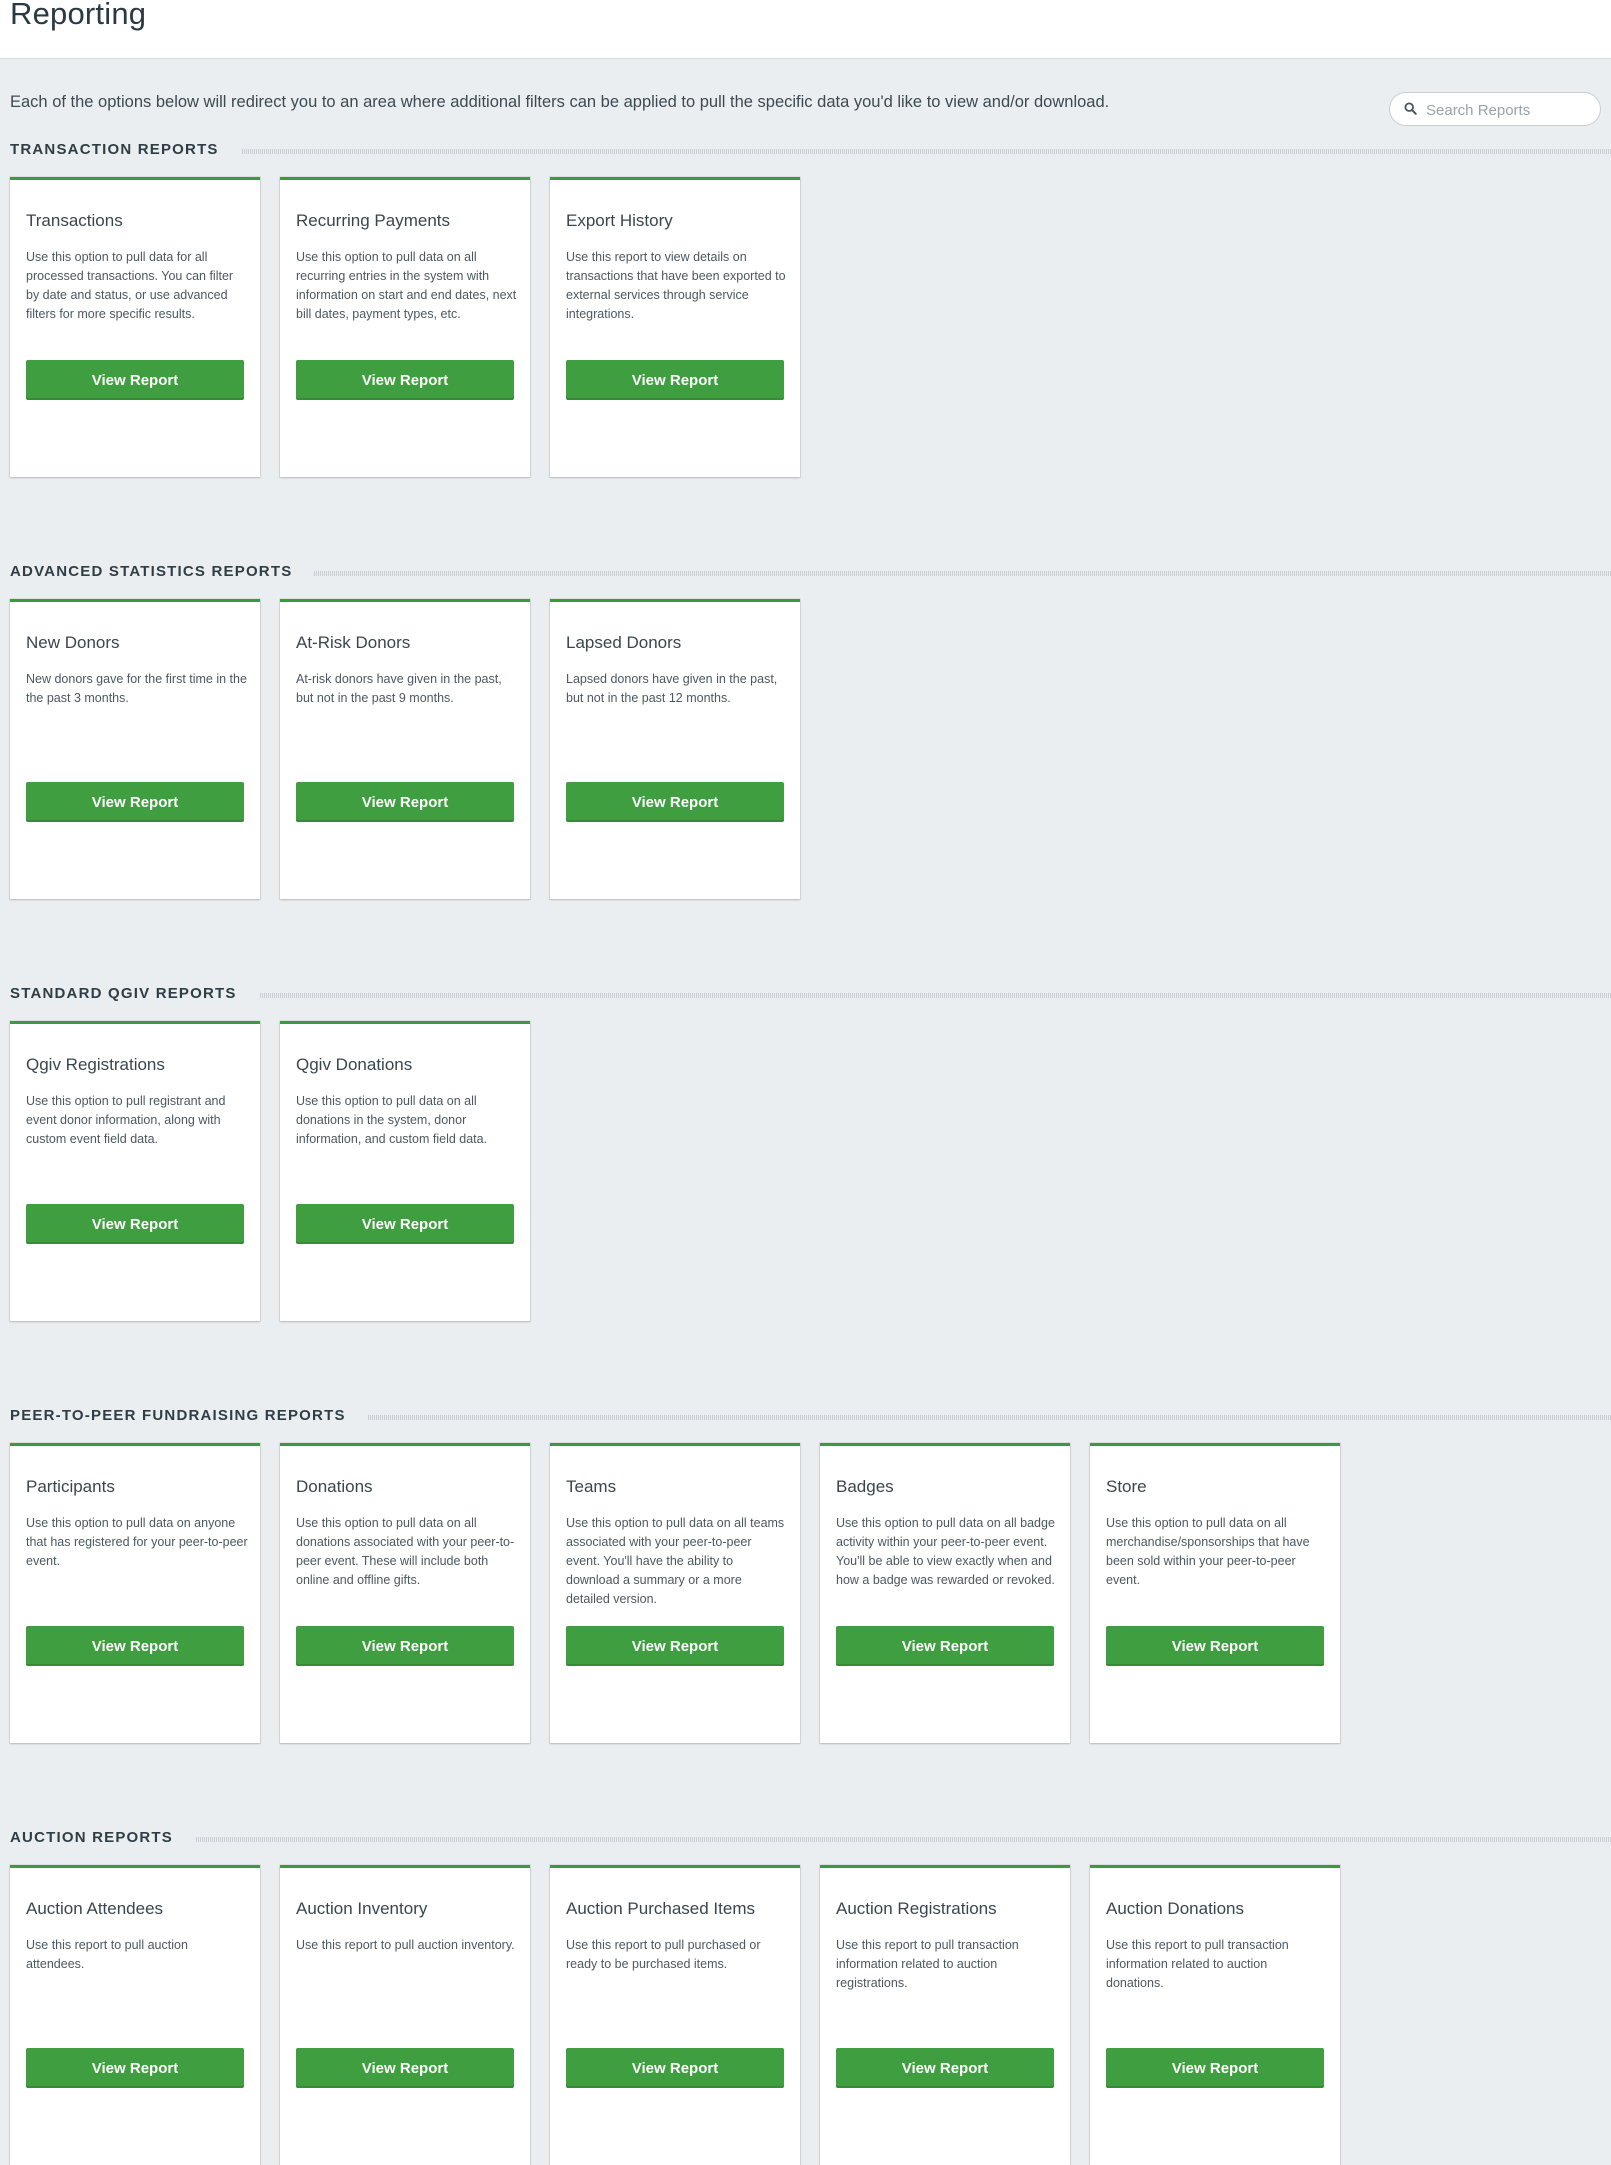 This screenshot has height=2165, width=1611. I want to click on report-card-title: At-Risk Donors, so click(353, 642).